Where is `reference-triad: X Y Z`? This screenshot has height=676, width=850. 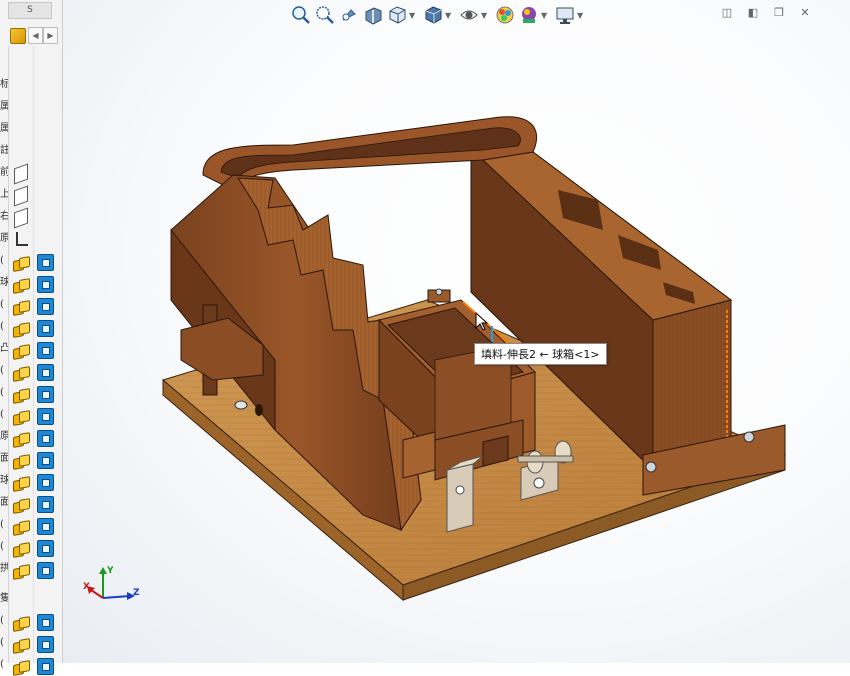 reference-triad: X Y Z is located at coordinates (113, 589).